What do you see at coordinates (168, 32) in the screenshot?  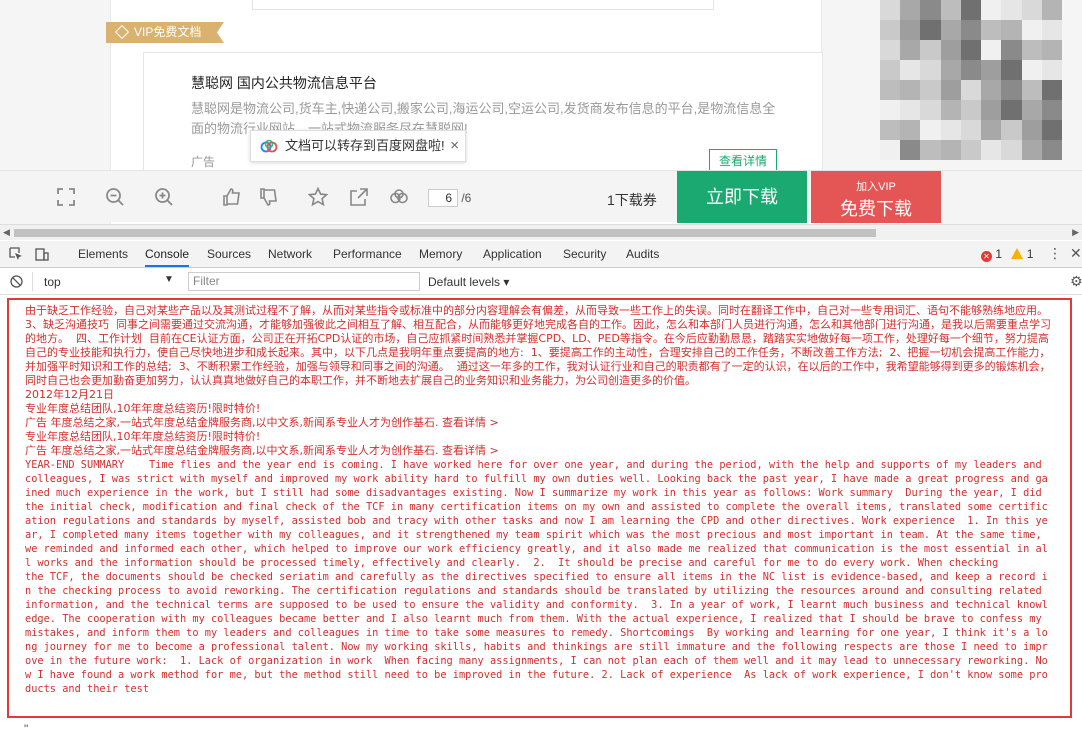 I see `vip-tag-label: VIP免费文档` at bounding box center [168, 32].